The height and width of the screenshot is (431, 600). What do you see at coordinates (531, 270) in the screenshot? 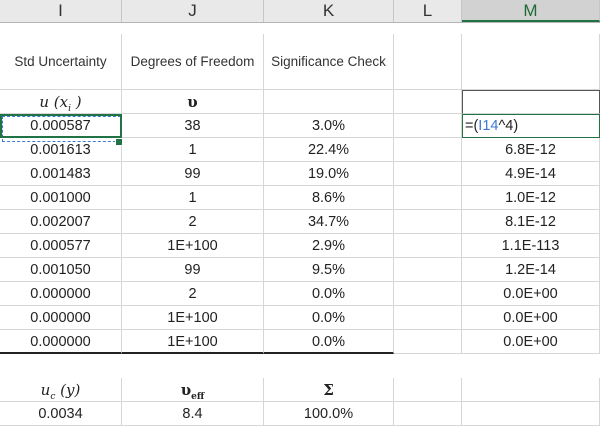
I see `cell-m-row-7: 1.2E-14` at bounding box center [531, 270].